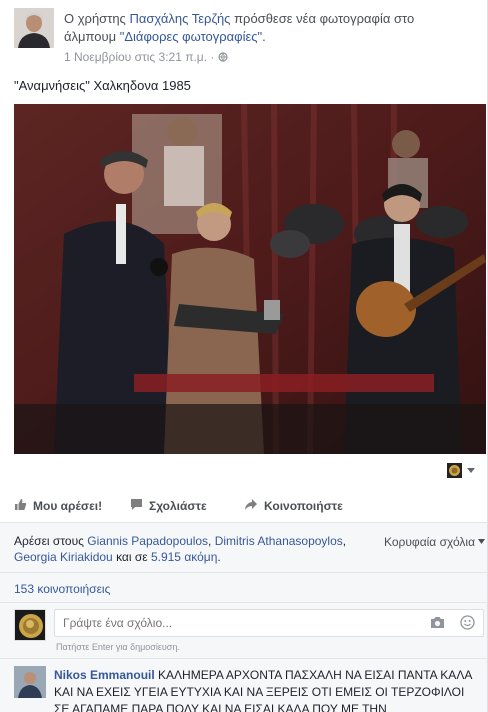 This screenshot has height=712, width=488. What do you see at coordinates (30, 625) in the screenshot?
I see `viewer-avatar` at bounding box center [30, 625].